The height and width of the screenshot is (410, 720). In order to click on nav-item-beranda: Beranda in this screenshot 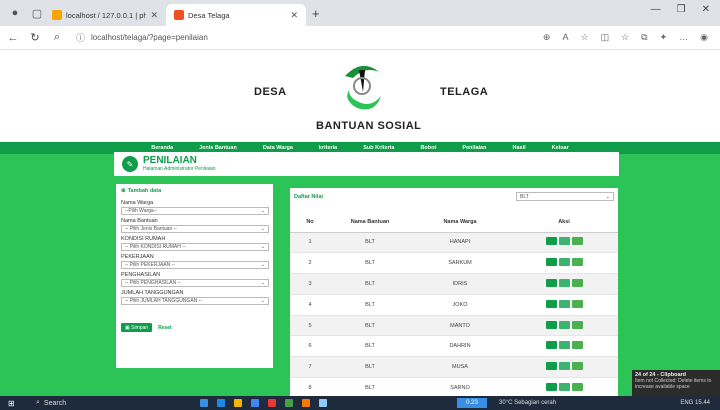, I will do `click(162, 148)`.